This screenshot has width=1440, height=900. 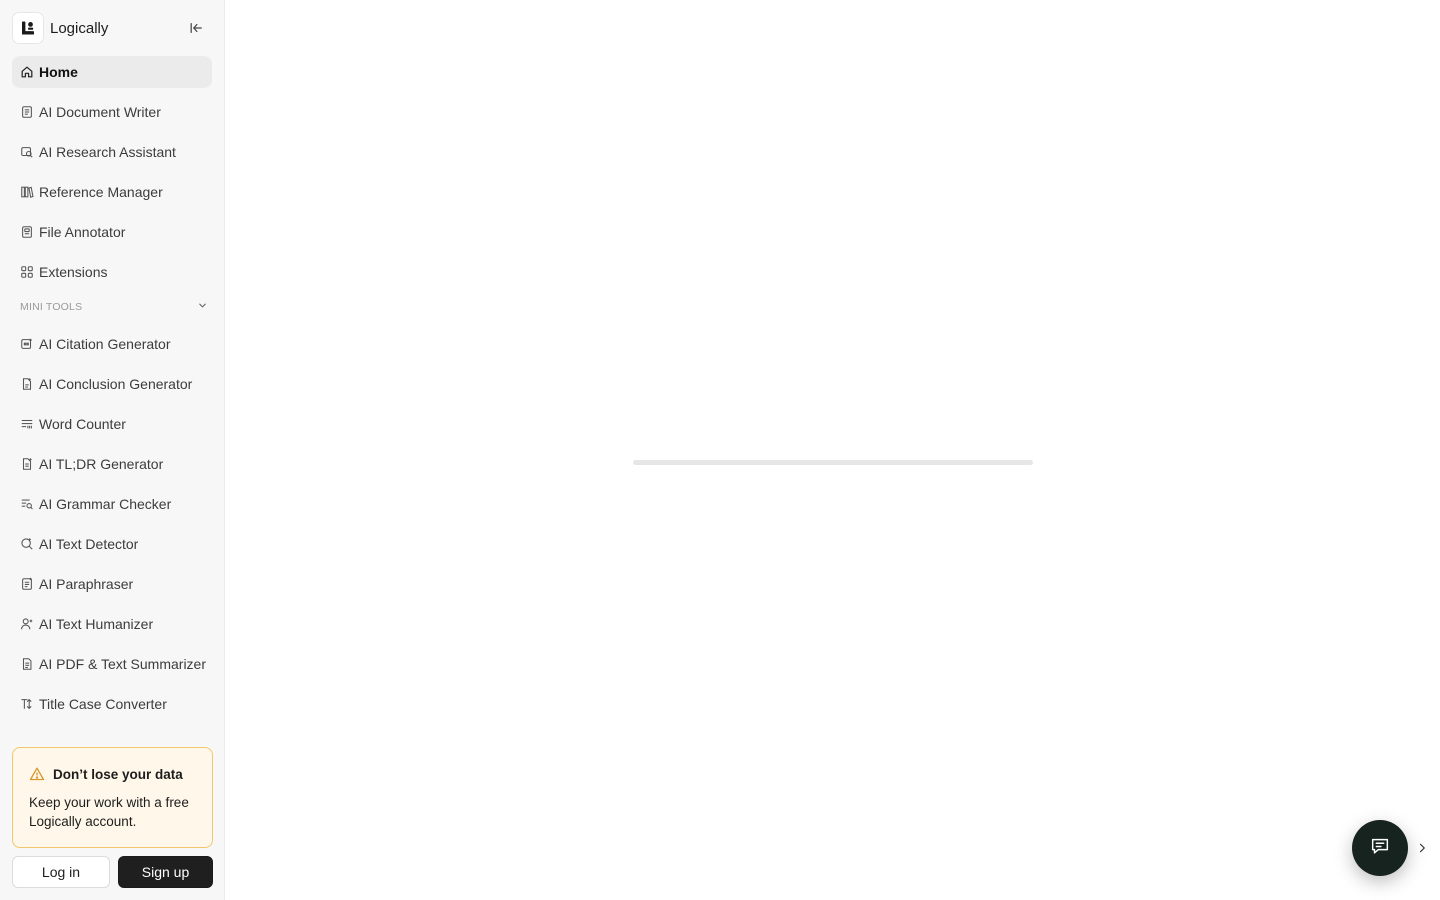 I want to click on nav-item-label: AI Grammar Checker, so click(x=105, y=504).